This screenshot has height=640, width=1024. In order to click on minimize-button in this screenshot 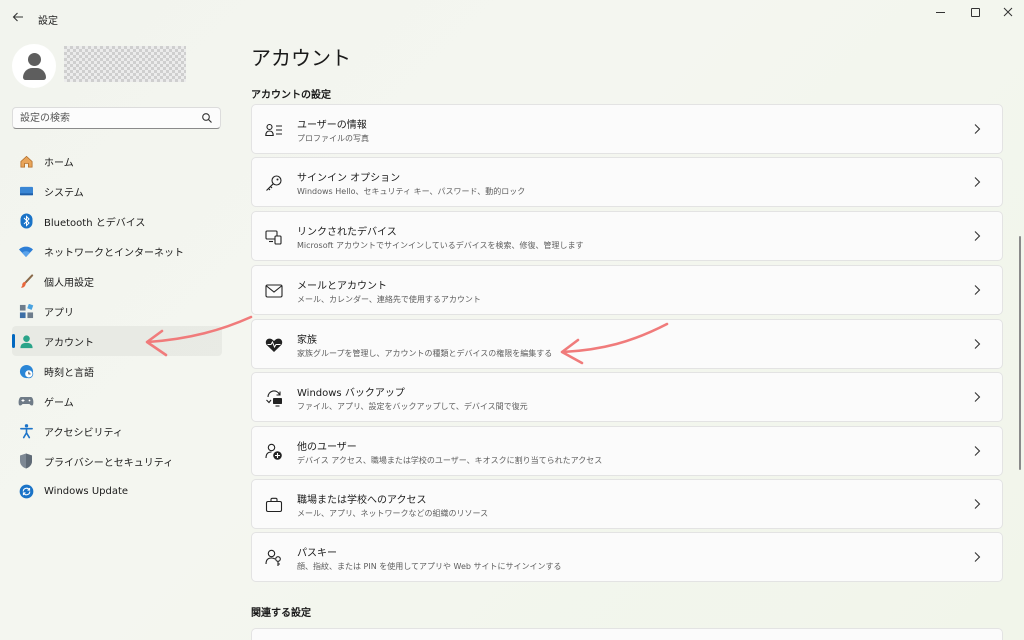, I will do `click(940, 12)`.